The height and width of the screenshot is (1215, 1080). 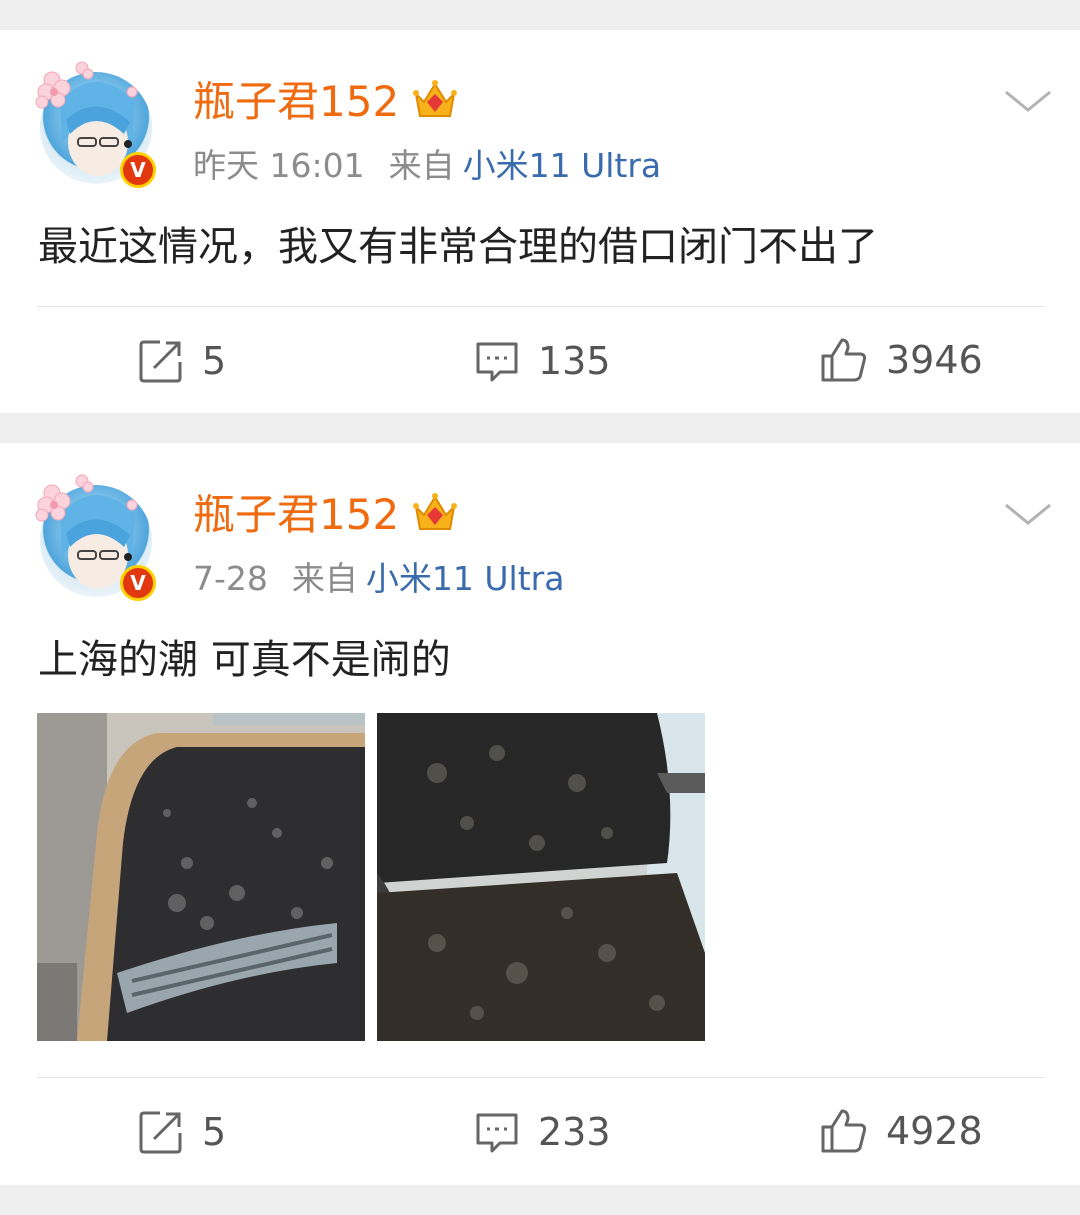 What do you see at coordinates (574, 361) in the screenshot?
I see `comment-count: 135` at bounding box center [574, 361].